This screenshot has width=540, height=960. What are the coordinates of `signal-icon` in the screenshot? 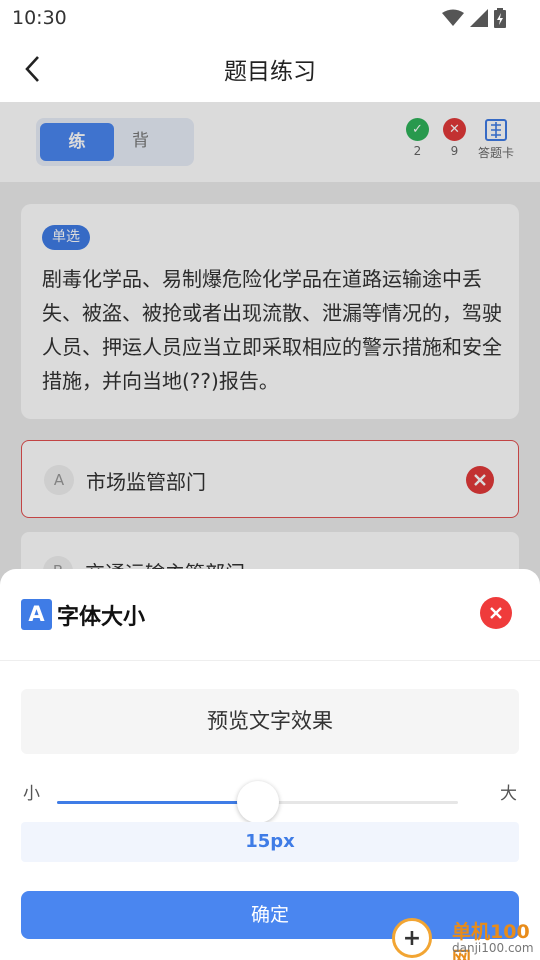 It's located at (479, 18).